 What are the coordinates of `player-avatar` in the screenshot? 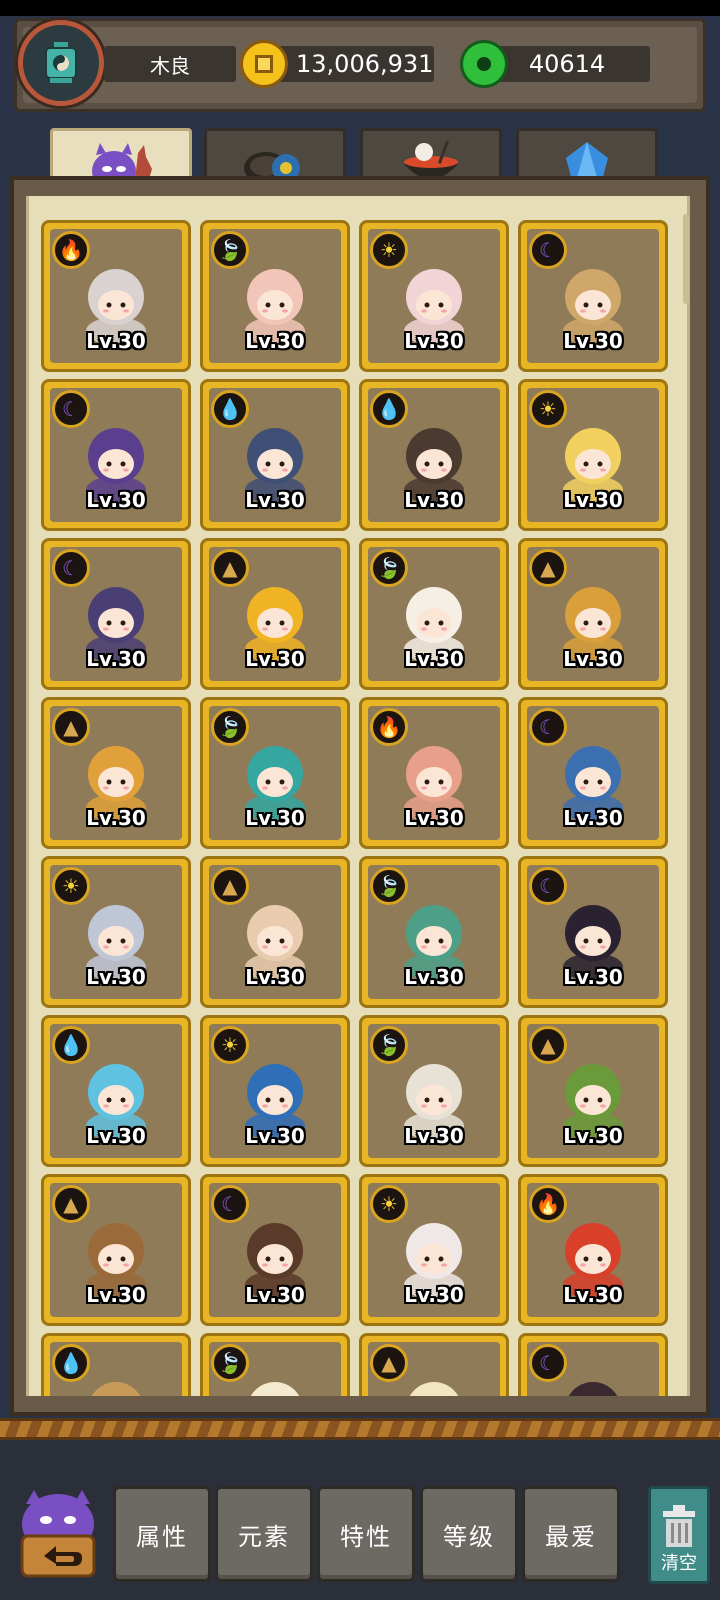 It's located at (61, 63).